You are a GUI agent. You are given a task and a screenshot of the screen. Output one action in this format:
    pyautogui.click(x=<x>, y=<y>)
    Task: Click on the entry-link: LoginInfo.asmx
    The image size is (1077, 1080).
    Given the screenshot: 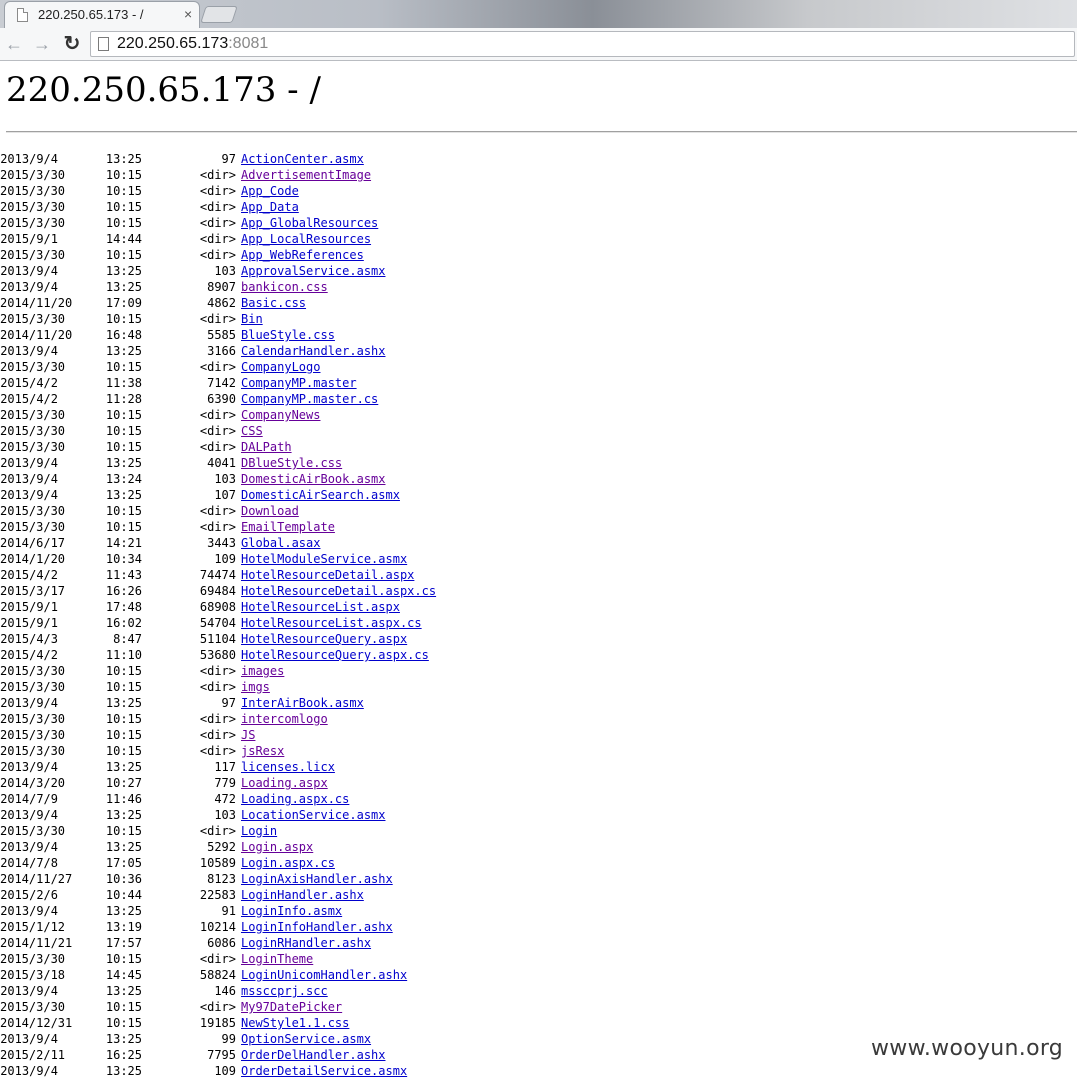 What is the action you would take?
    pyautogui.click(x=291, y=911)
    